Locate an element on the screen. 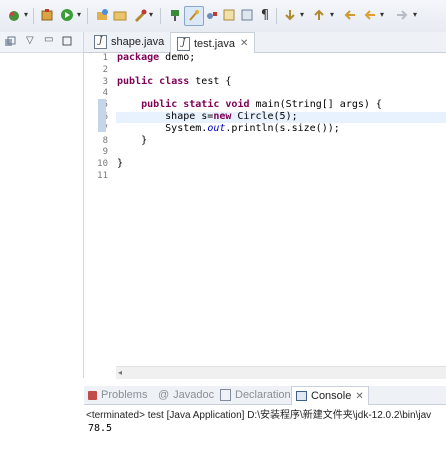  tab-label: Problems is located at coordinates (124, 395).